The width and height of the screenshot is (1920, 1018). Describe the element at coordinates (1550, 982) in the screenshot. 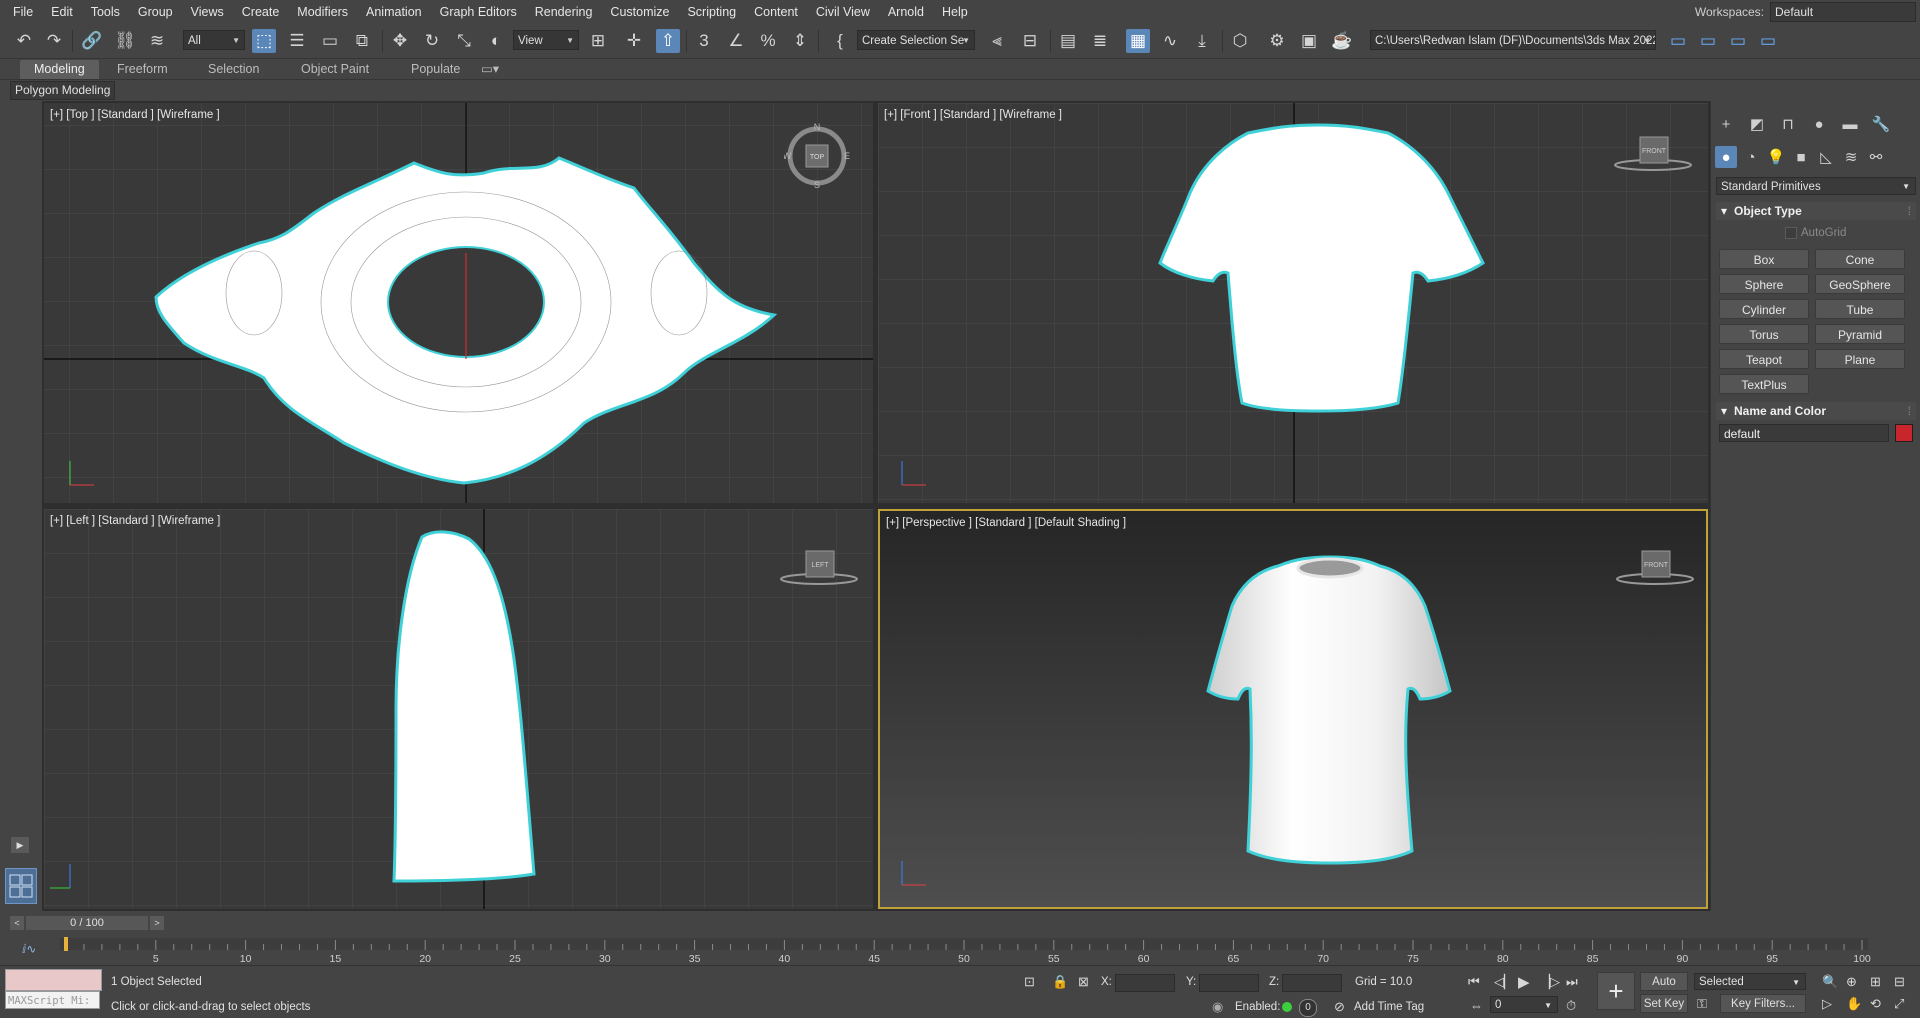

I see `next-frame-icon: ▕▷` at that location.